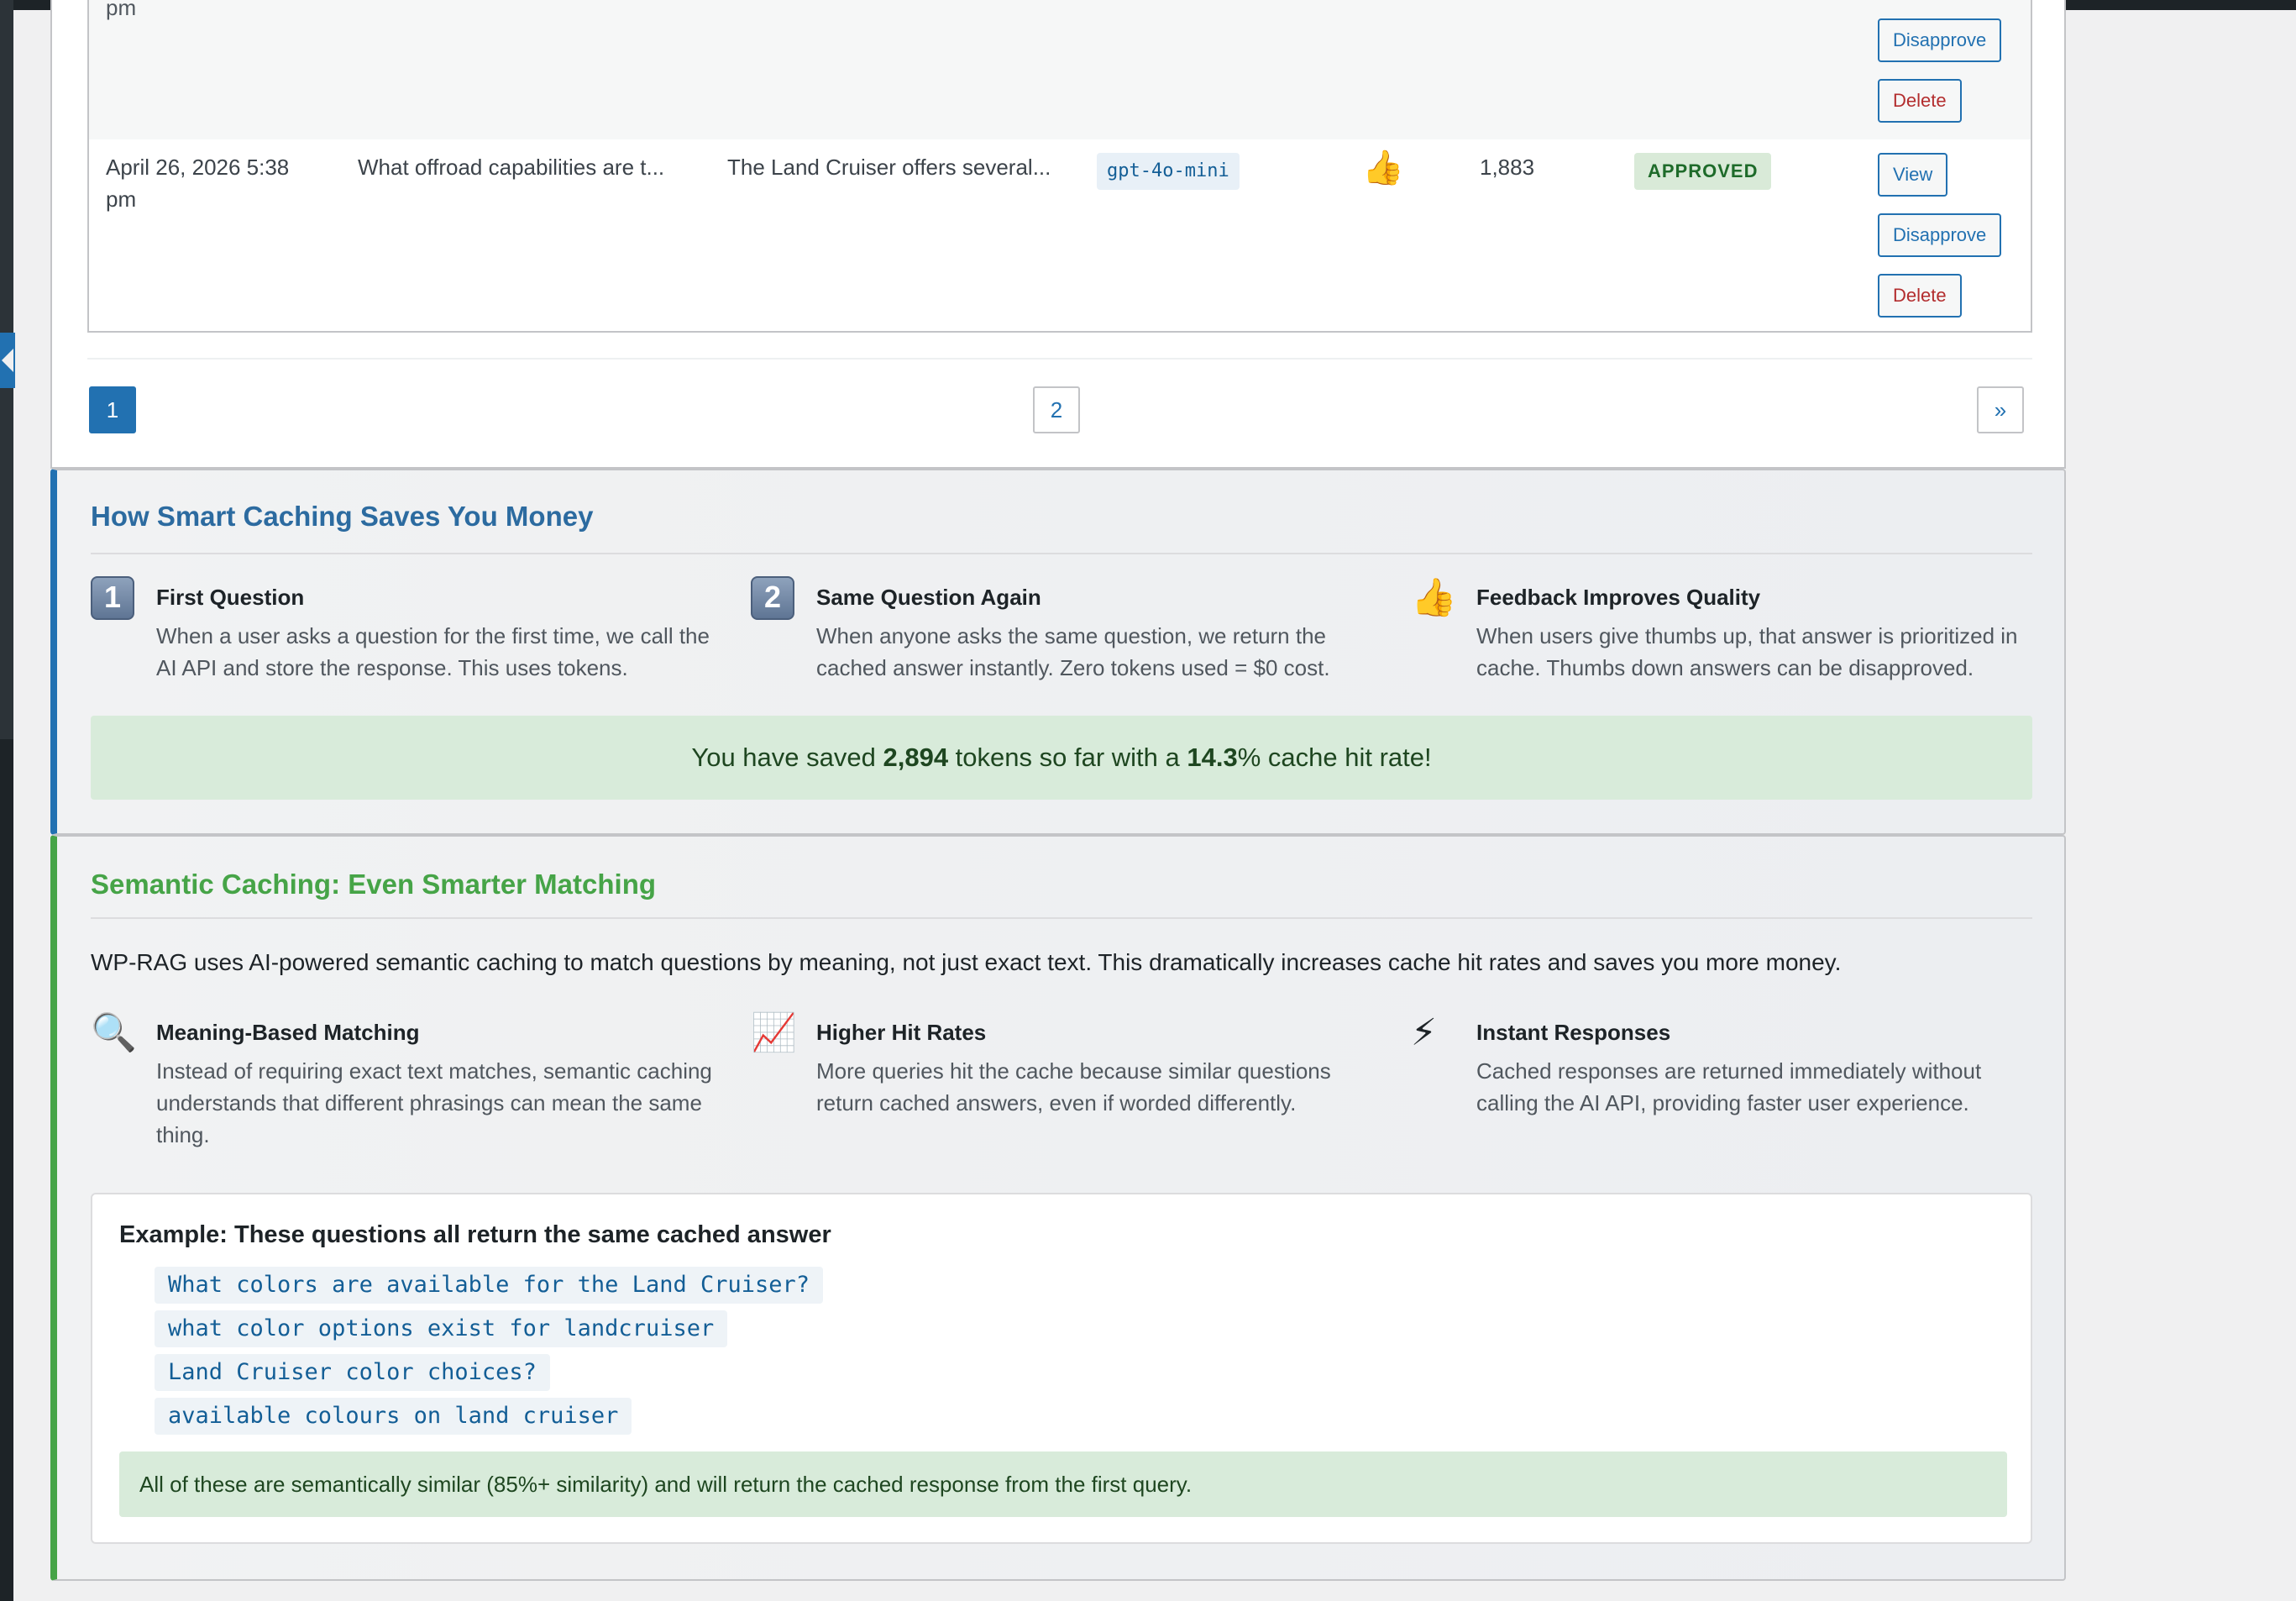 The width and height of the screenshot is (2296, 1601). I want to click on lightning-icon: ⚡, so click(1424, 1032).